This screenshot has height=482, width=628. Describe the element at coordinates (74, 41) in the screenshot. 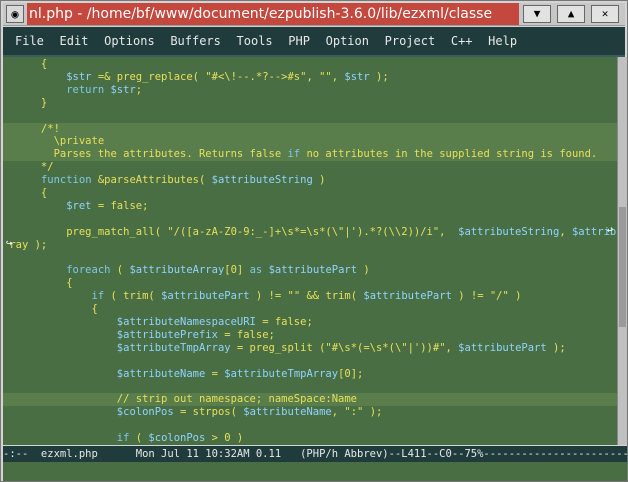

I see `menu-edit: Edit` at that location.